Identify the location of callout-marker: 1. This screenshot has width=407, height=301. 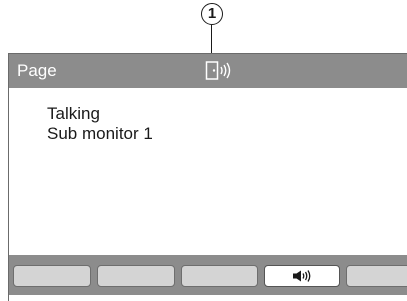
(212, 14).